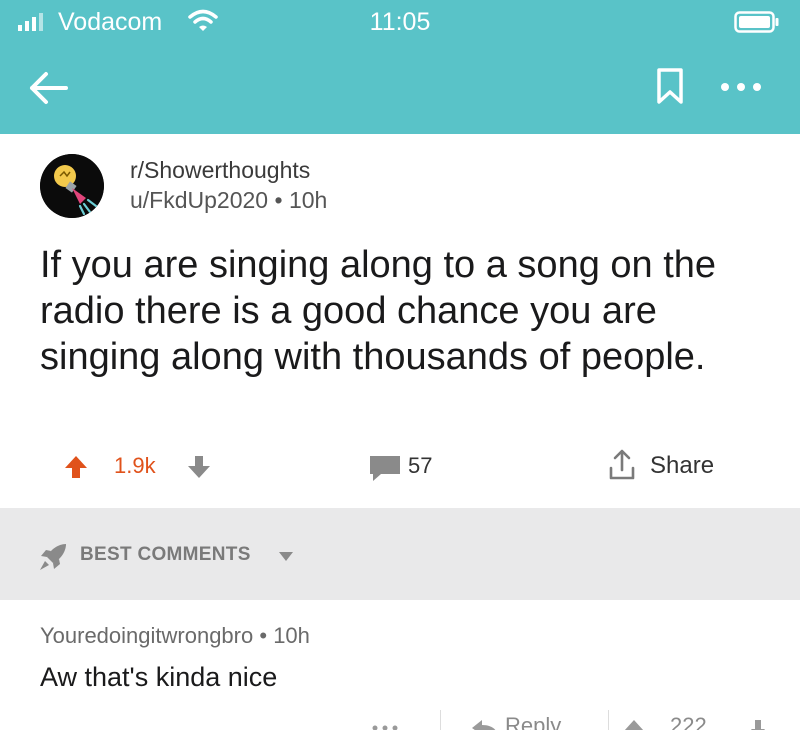 The width and height of the screenshot is (800, 730). I want to click on status-bar: Vodacom 11:05, so click(400, 22).